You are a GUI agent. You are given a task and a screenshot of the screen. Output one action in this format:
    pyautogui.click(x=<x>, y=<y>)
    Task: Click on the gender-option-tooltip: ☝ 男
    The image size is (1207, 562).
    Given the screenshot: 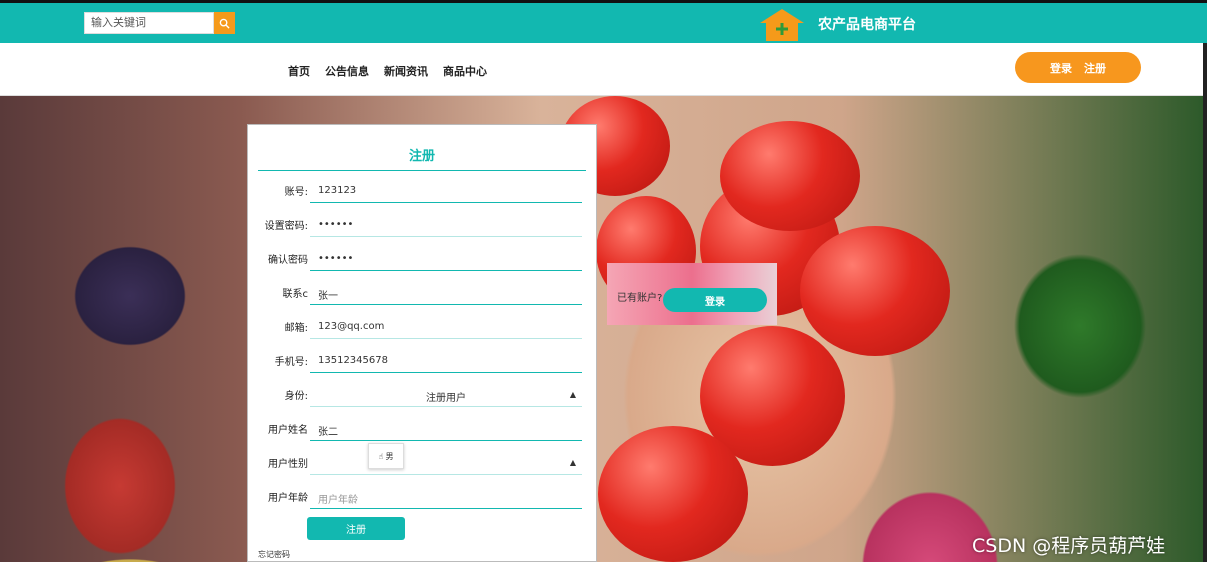 What is the action you would take?
    pyautogui.click(x=386, y=456)
    